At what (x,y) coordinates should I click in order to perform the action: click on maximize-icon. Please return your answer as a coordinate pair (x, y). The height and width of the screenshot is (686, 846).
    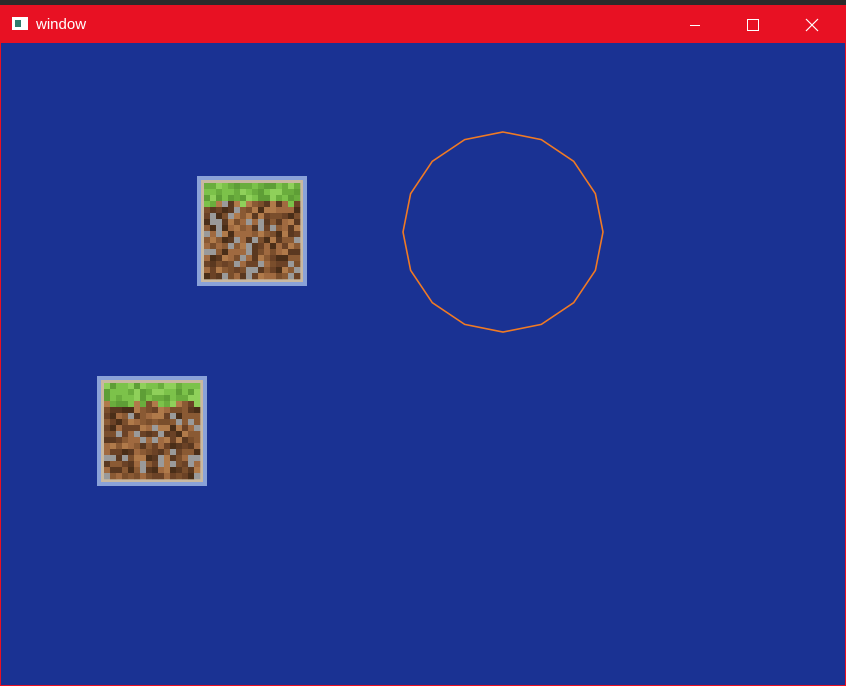
    Looking at the image, I should click on (753, 24).